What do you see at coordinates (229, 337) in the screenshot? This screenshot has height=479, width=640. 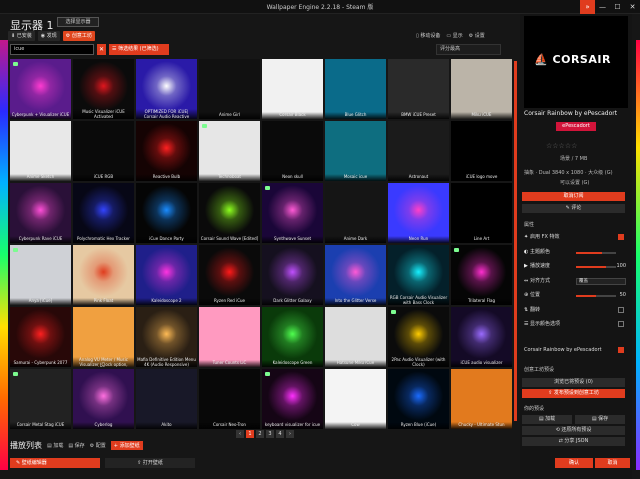 I see `wallpaper-tile: Tuner Counts LiC` at bounding box center [229, 337].